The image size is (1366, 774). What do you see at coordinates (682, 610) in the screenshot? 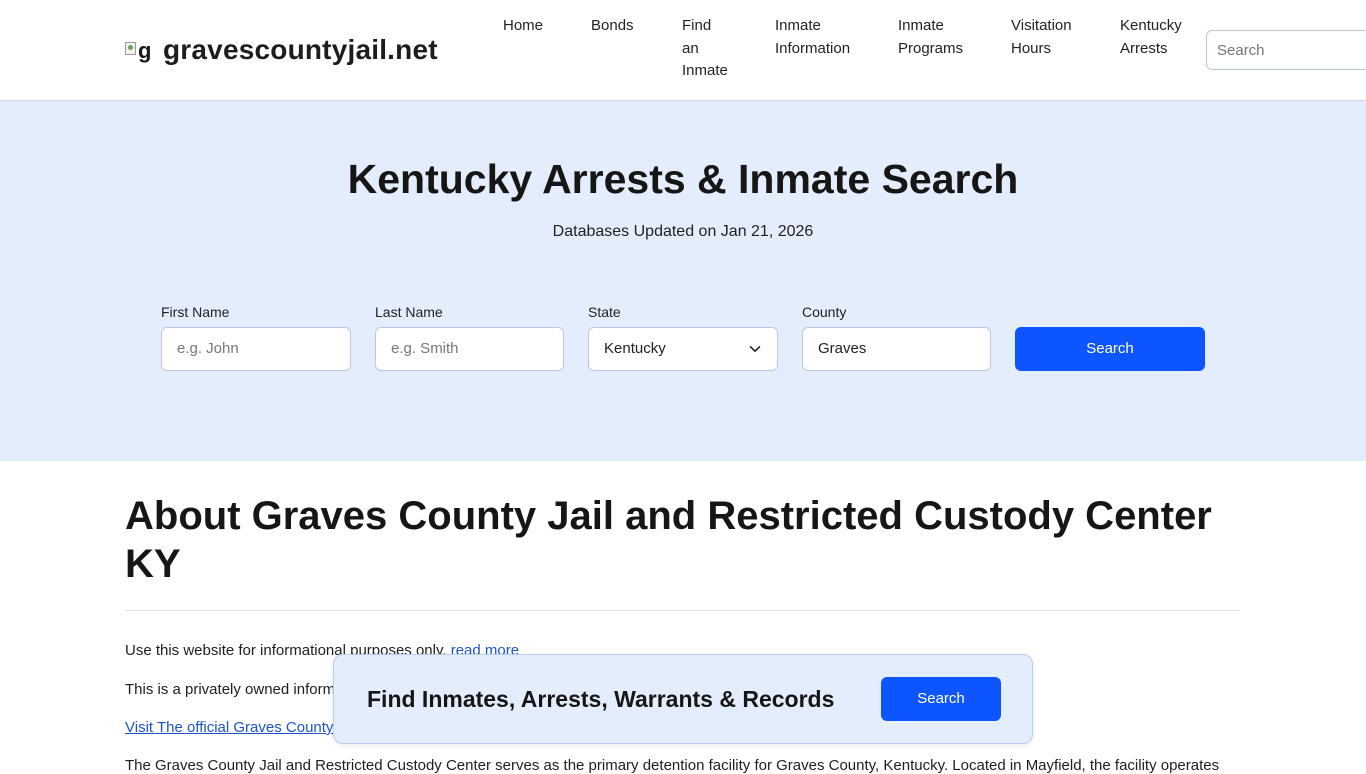
I see `divider` at bounding box center [682, 610].